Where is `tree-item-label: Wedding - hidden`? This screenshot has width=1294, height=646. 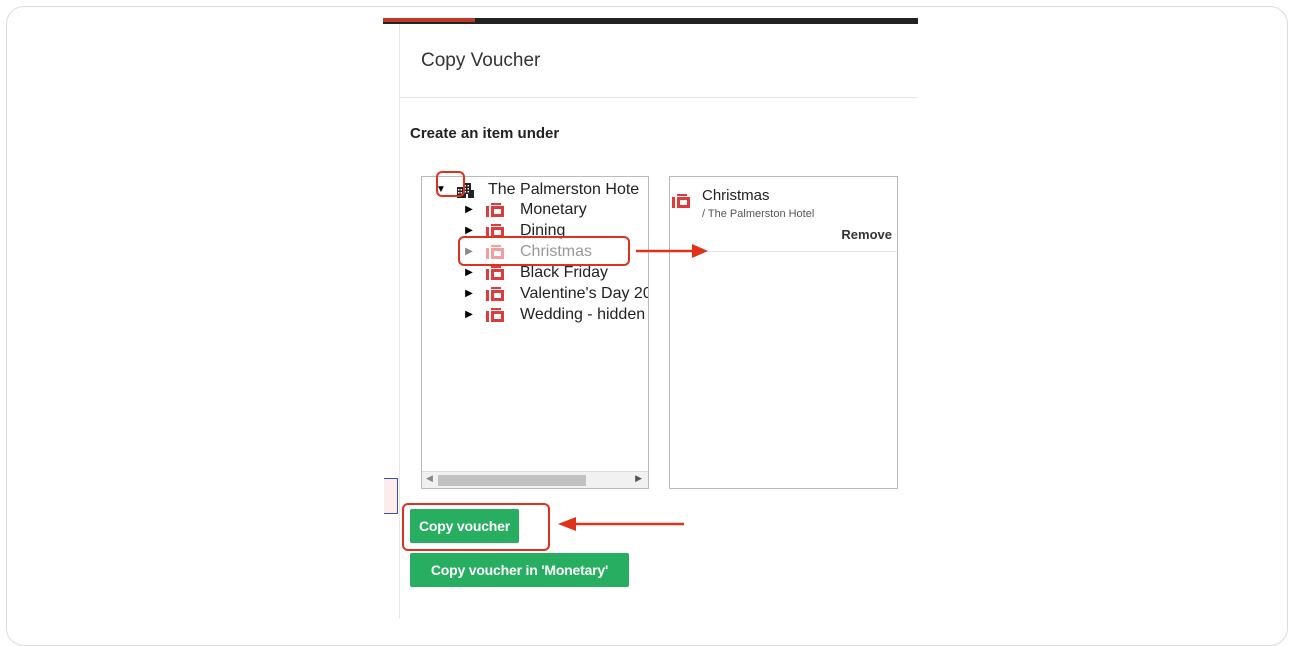
tree-item-label: Wedding - hidden is located at coordinates (583, 314).